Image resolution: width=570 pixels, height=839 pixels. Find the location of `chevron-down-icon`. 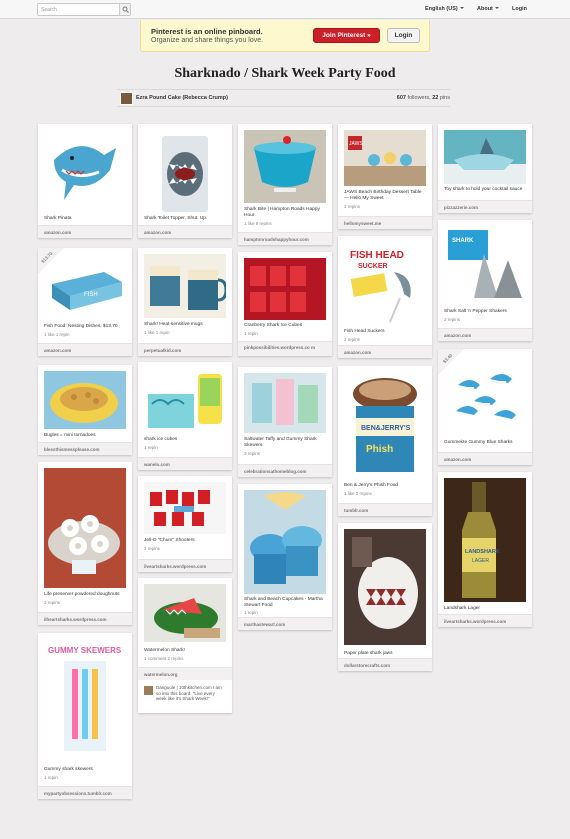

chevron-down-icon is located at coordinates (461, 8).